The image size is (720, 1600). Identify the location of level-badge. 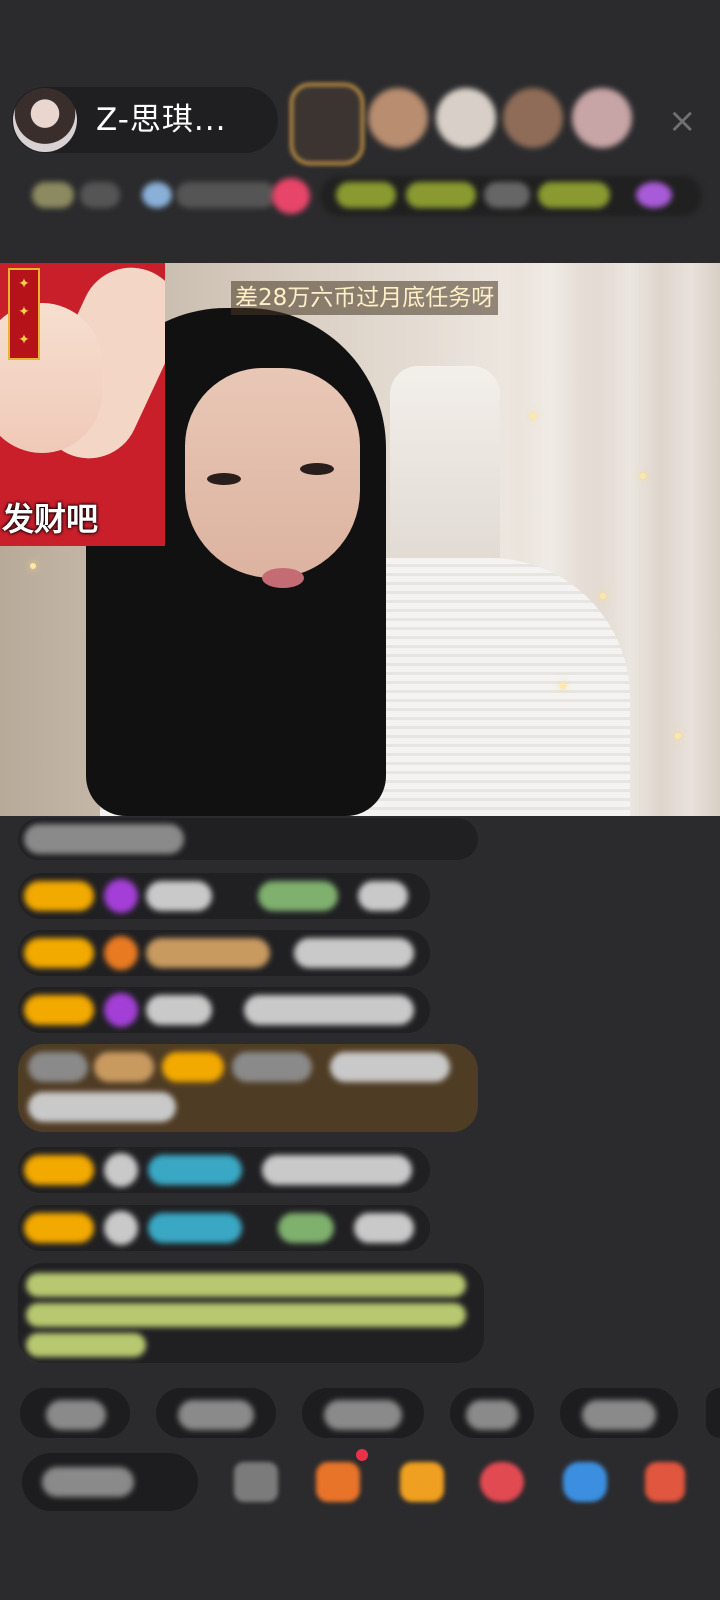
(53, 195).